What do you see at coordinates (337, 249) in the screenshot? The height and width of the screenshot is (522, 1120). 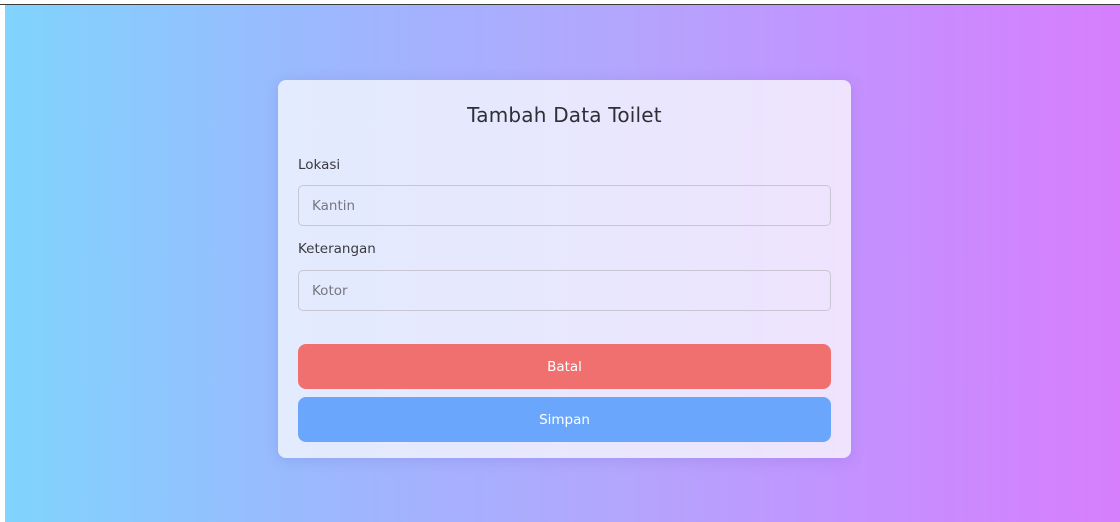 I see `keterangan-label: Keterangan` at bounding box center [337, 249].